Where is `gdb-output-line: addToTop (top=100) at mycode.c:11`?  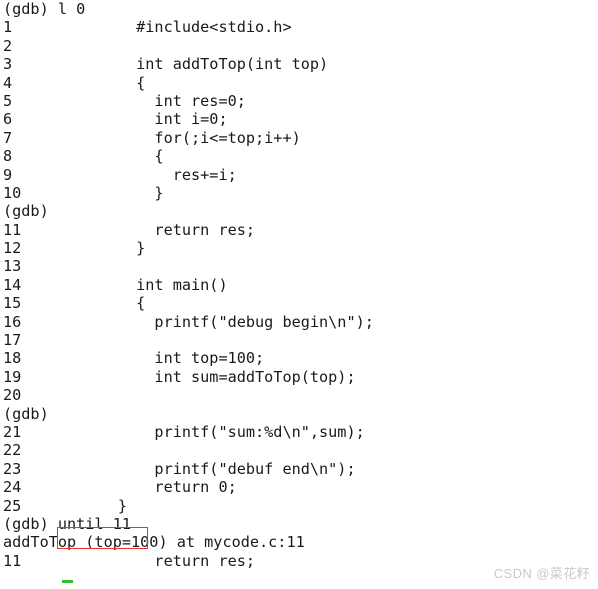
gdb-output-line: addToTop (top=100) at mycode.c:11 is located at coordinates (154, 542).